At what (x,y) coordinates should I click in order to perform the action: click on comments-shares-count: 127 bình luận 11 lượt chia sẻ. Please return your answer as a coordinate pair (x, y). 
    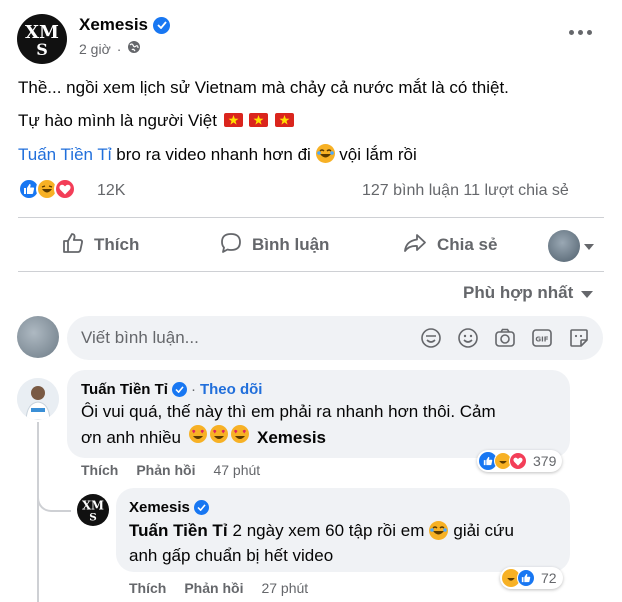
    Looking at the image, I should click on (465, 191).